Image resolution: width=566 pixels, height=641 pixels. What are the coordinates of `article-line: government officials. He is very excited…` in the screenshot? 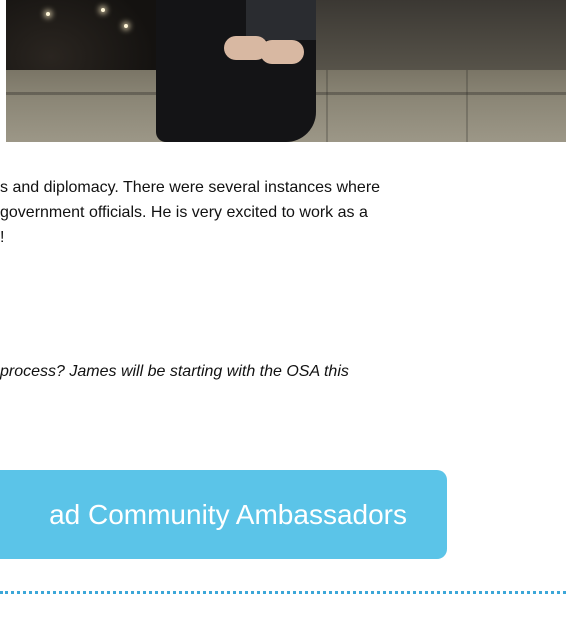 It's located at (184, 212).